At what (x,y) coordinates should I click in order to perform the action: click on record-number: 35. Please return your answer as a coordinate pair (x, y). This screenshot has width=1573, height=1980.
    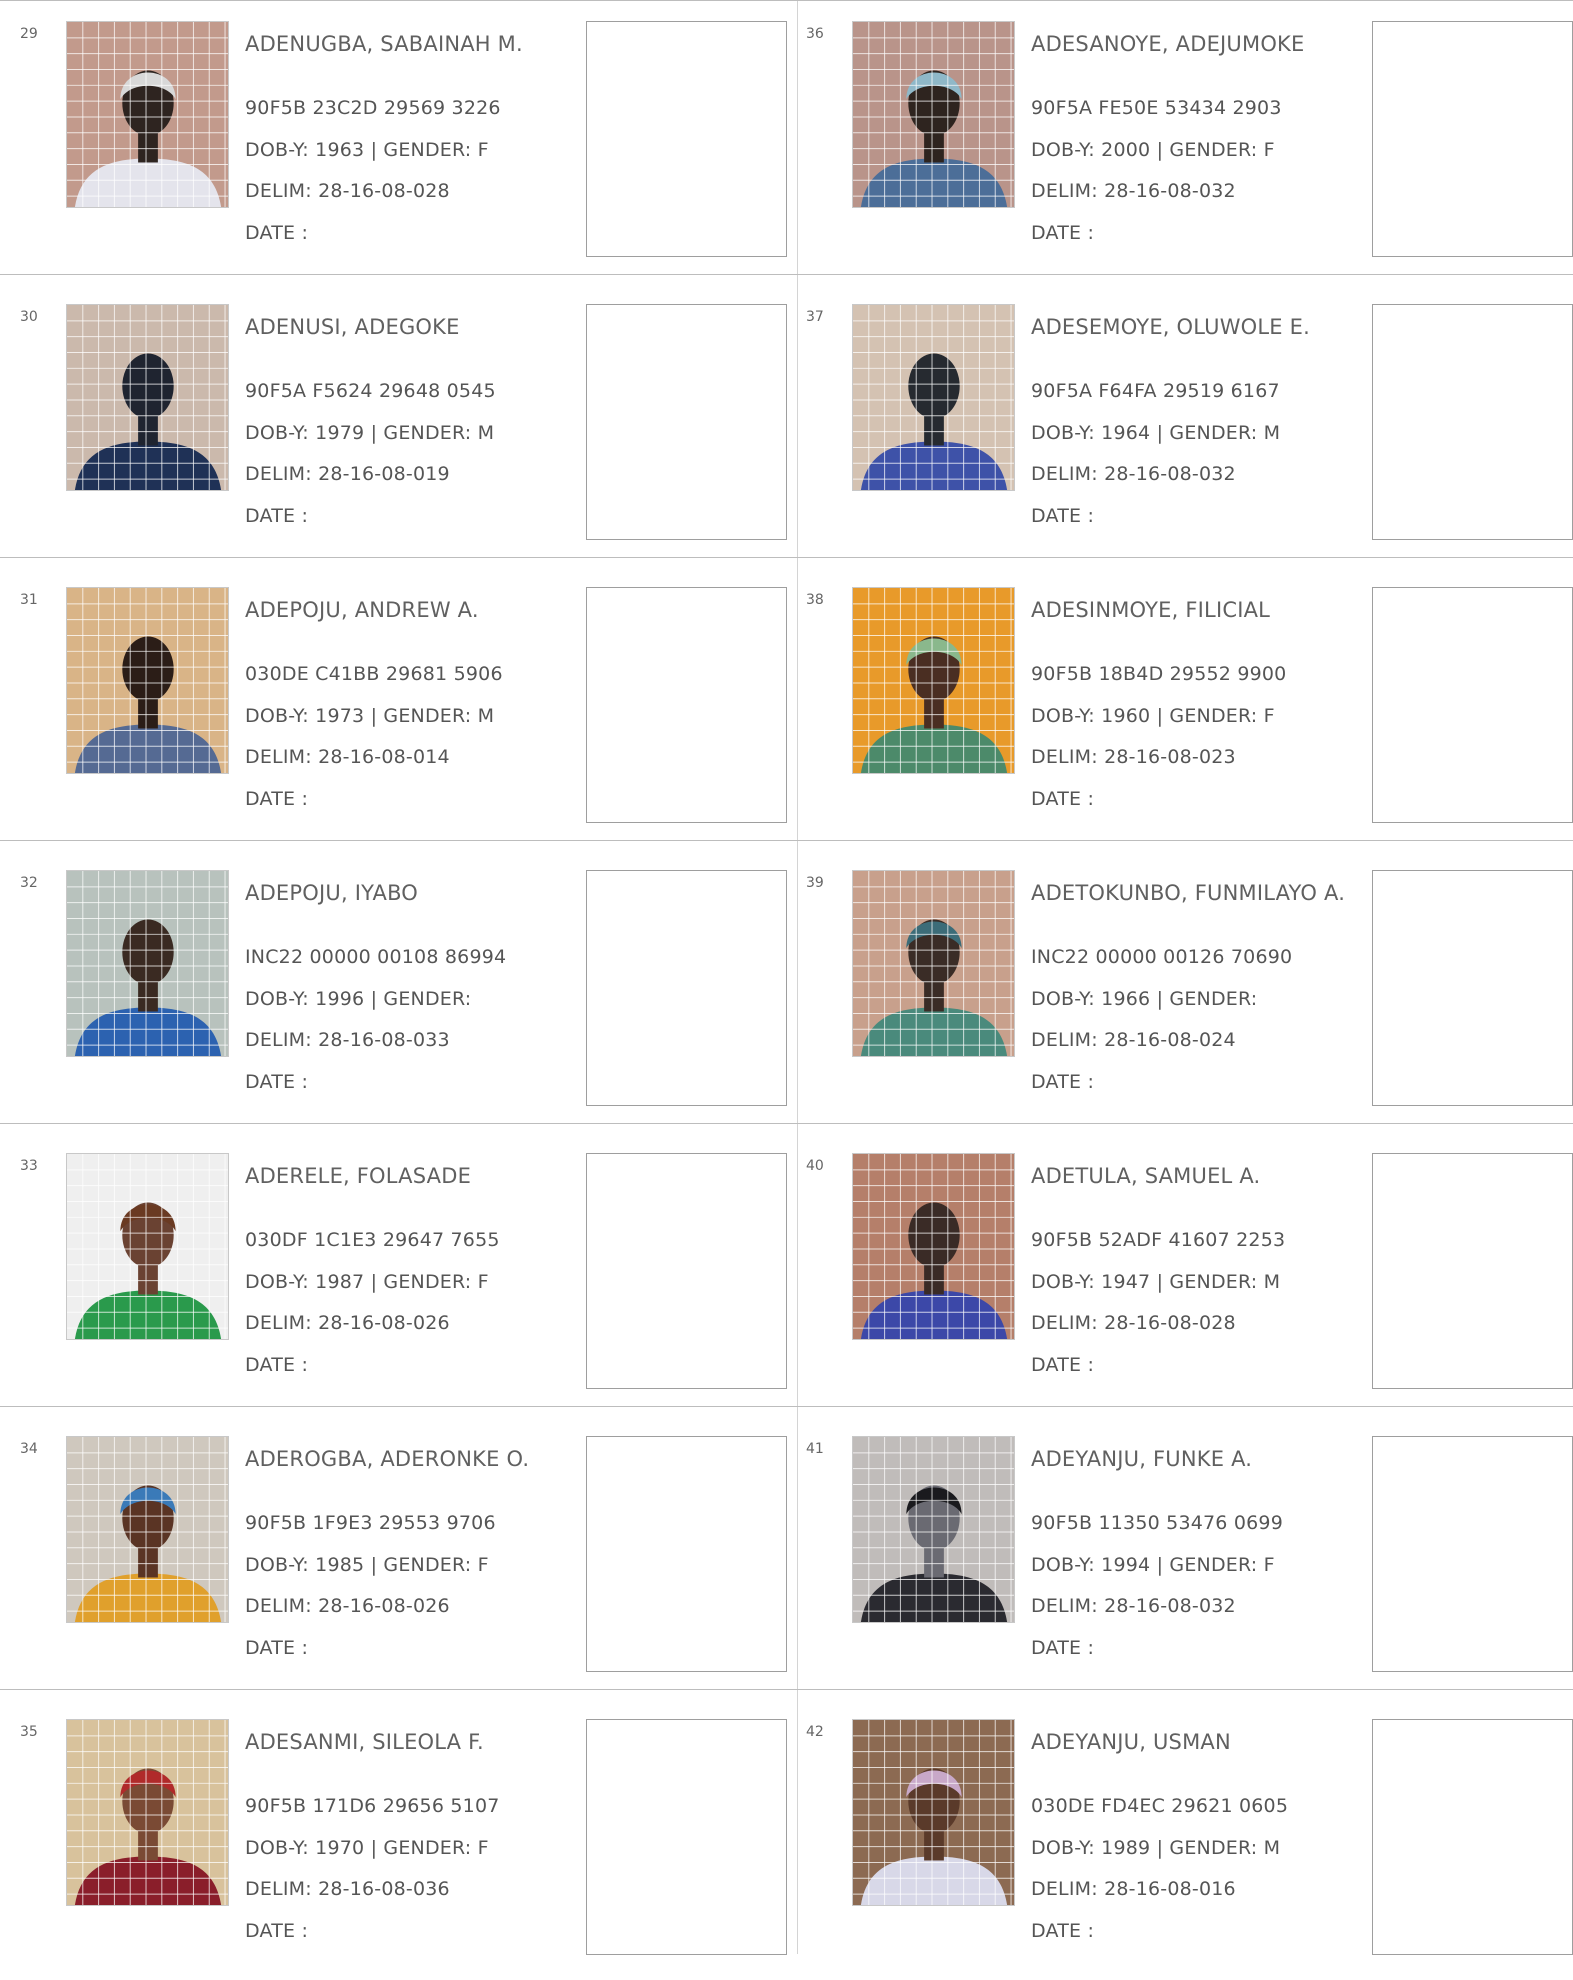
    Looking at the image, I should click on (29, 1732).